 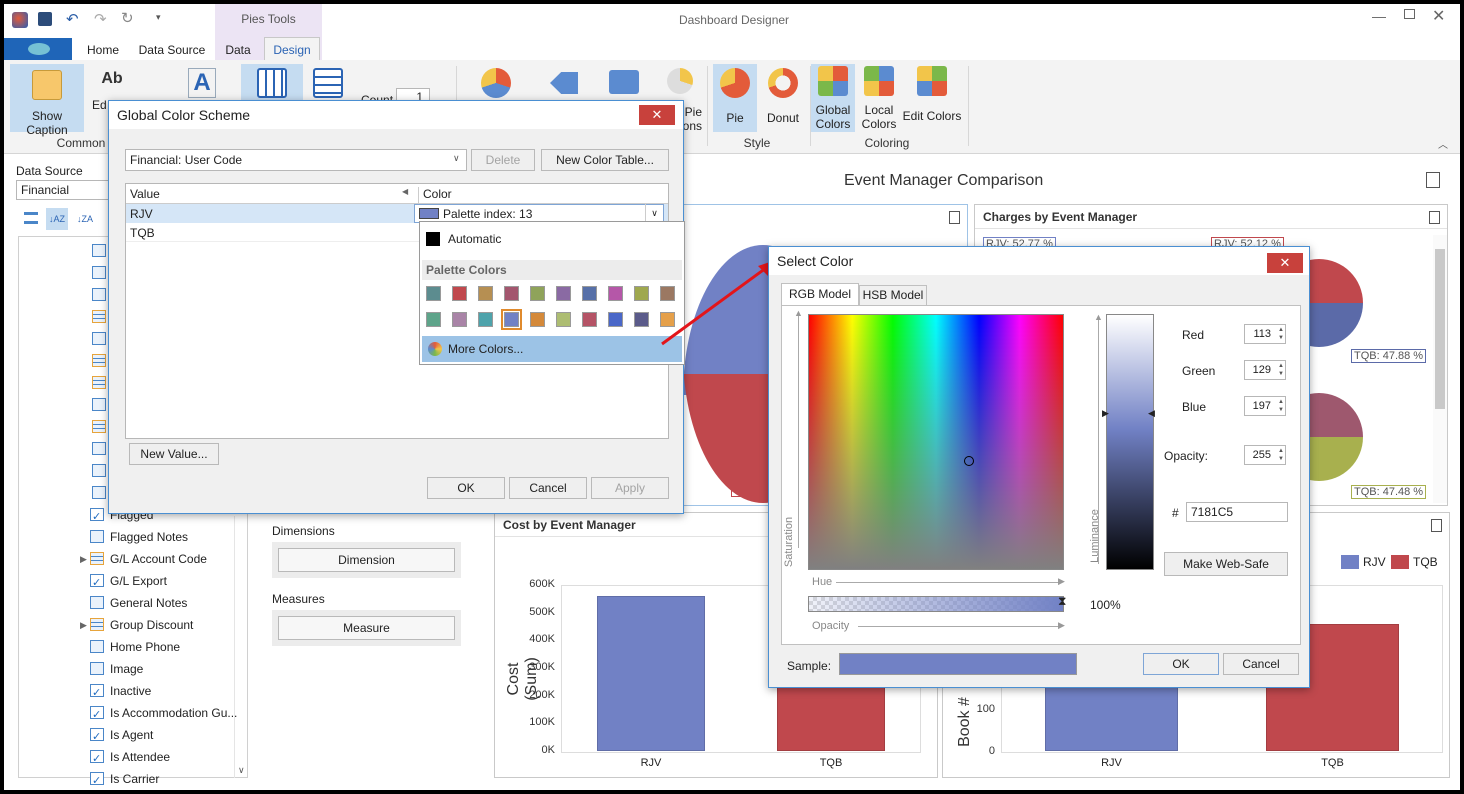 What do you see at coordinates (456, 158) in the screenshot?
I see `dropdown-icon: ∨` at bounding box center [456, 158].